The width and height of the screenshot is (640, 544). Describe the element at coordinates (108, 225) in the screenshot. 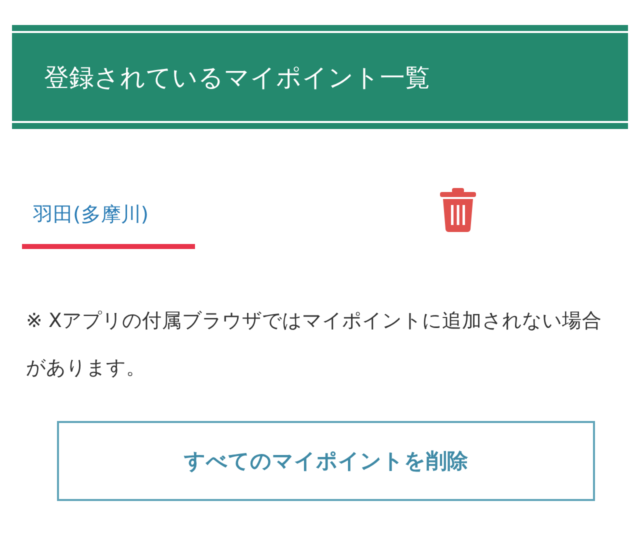

I see `point-link: 羽田(多摩川)` at that location.